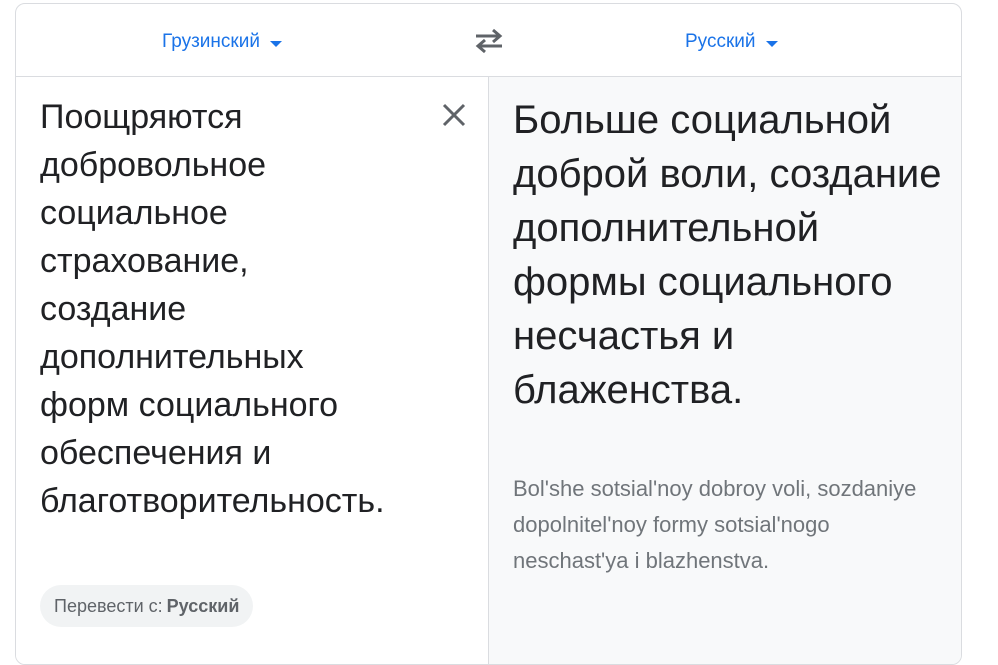  What do you see at coordinates (108, 605) in the screenshot?
I see `detected-language-prefix: Перевести с:` at bounding box center [108, 605].